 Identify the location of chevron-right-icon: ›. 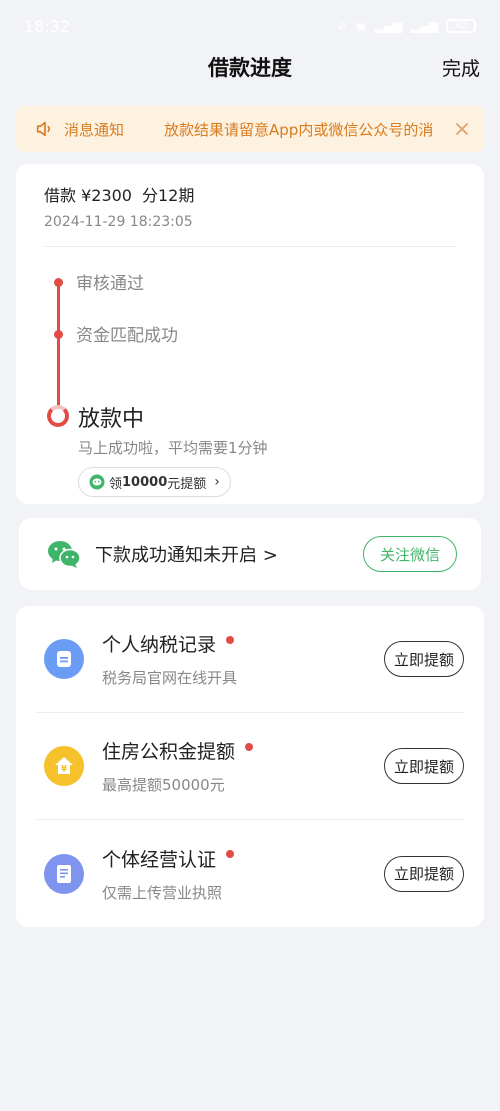
(217, 482).